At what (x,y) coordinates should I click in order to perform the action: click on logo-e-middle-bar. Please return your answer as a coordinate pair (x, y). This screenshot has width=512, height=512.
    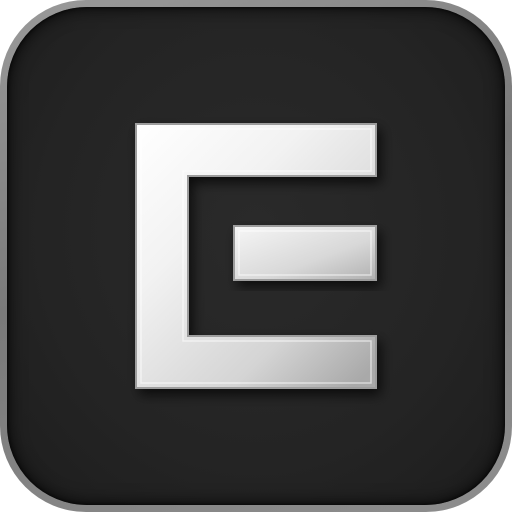
    Looking at the image, I should click on (305, 253).